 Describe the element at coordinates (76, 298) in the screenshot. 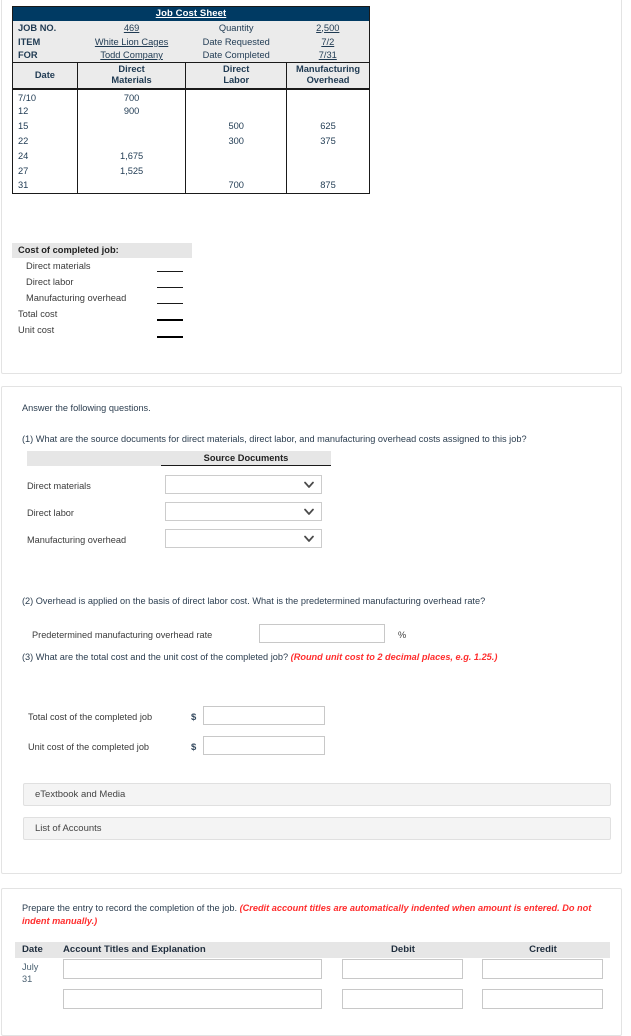

I see `cost-line-manufacturing-overhead-label: Manufacturing overhead` at that location.